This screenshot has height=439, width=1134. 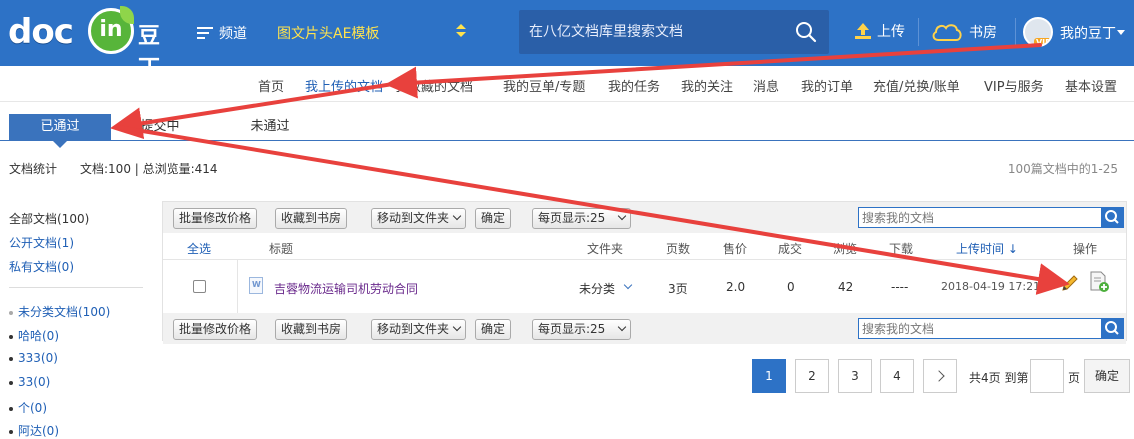 What do you see at coordinates (1074, 378) in the screenshot?
I see `page-suffix: 页` at bounding box center [1074, 378].